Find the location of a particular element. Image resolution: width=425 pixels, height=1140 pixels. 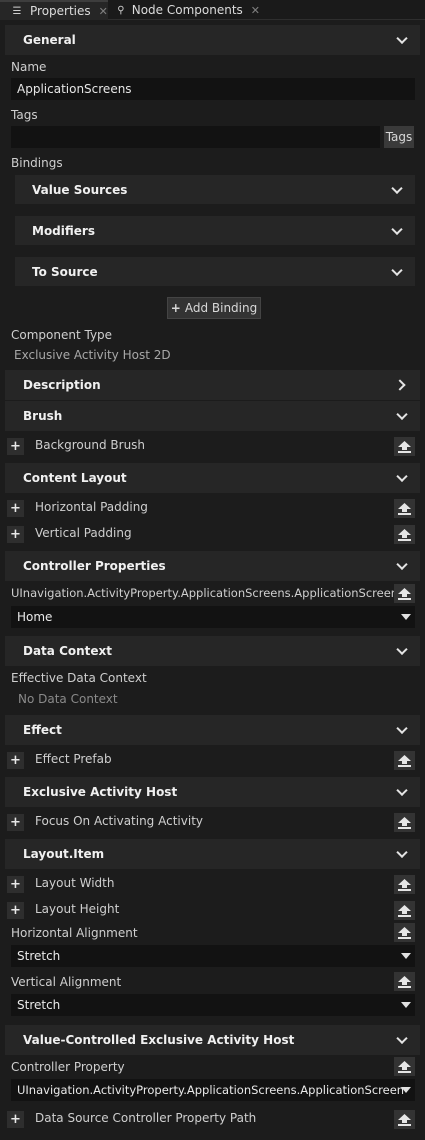

tab-node-components: ⚲ Node Components ✕ is located at coordinates (185, 10).